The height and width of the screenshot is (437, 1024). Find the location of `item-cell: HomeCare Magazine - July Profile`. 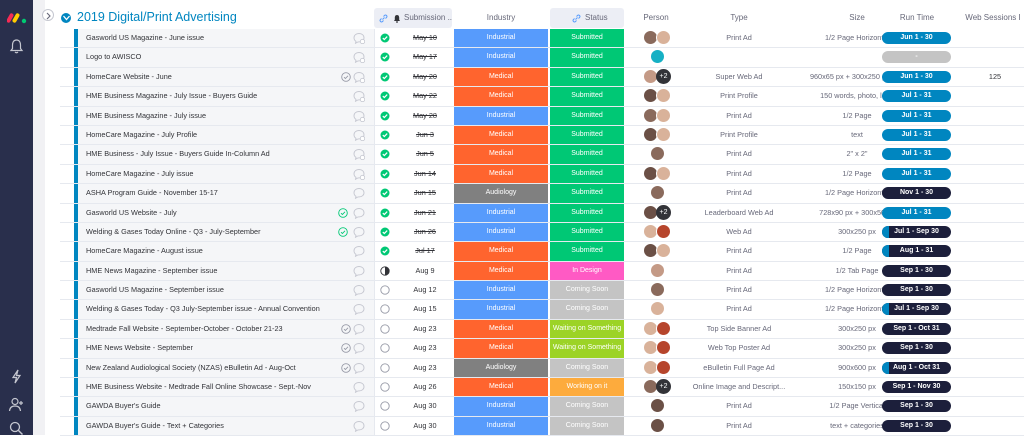

item-cell: HomeCare Magazine - July Profile is located at coordinates (226, 135).